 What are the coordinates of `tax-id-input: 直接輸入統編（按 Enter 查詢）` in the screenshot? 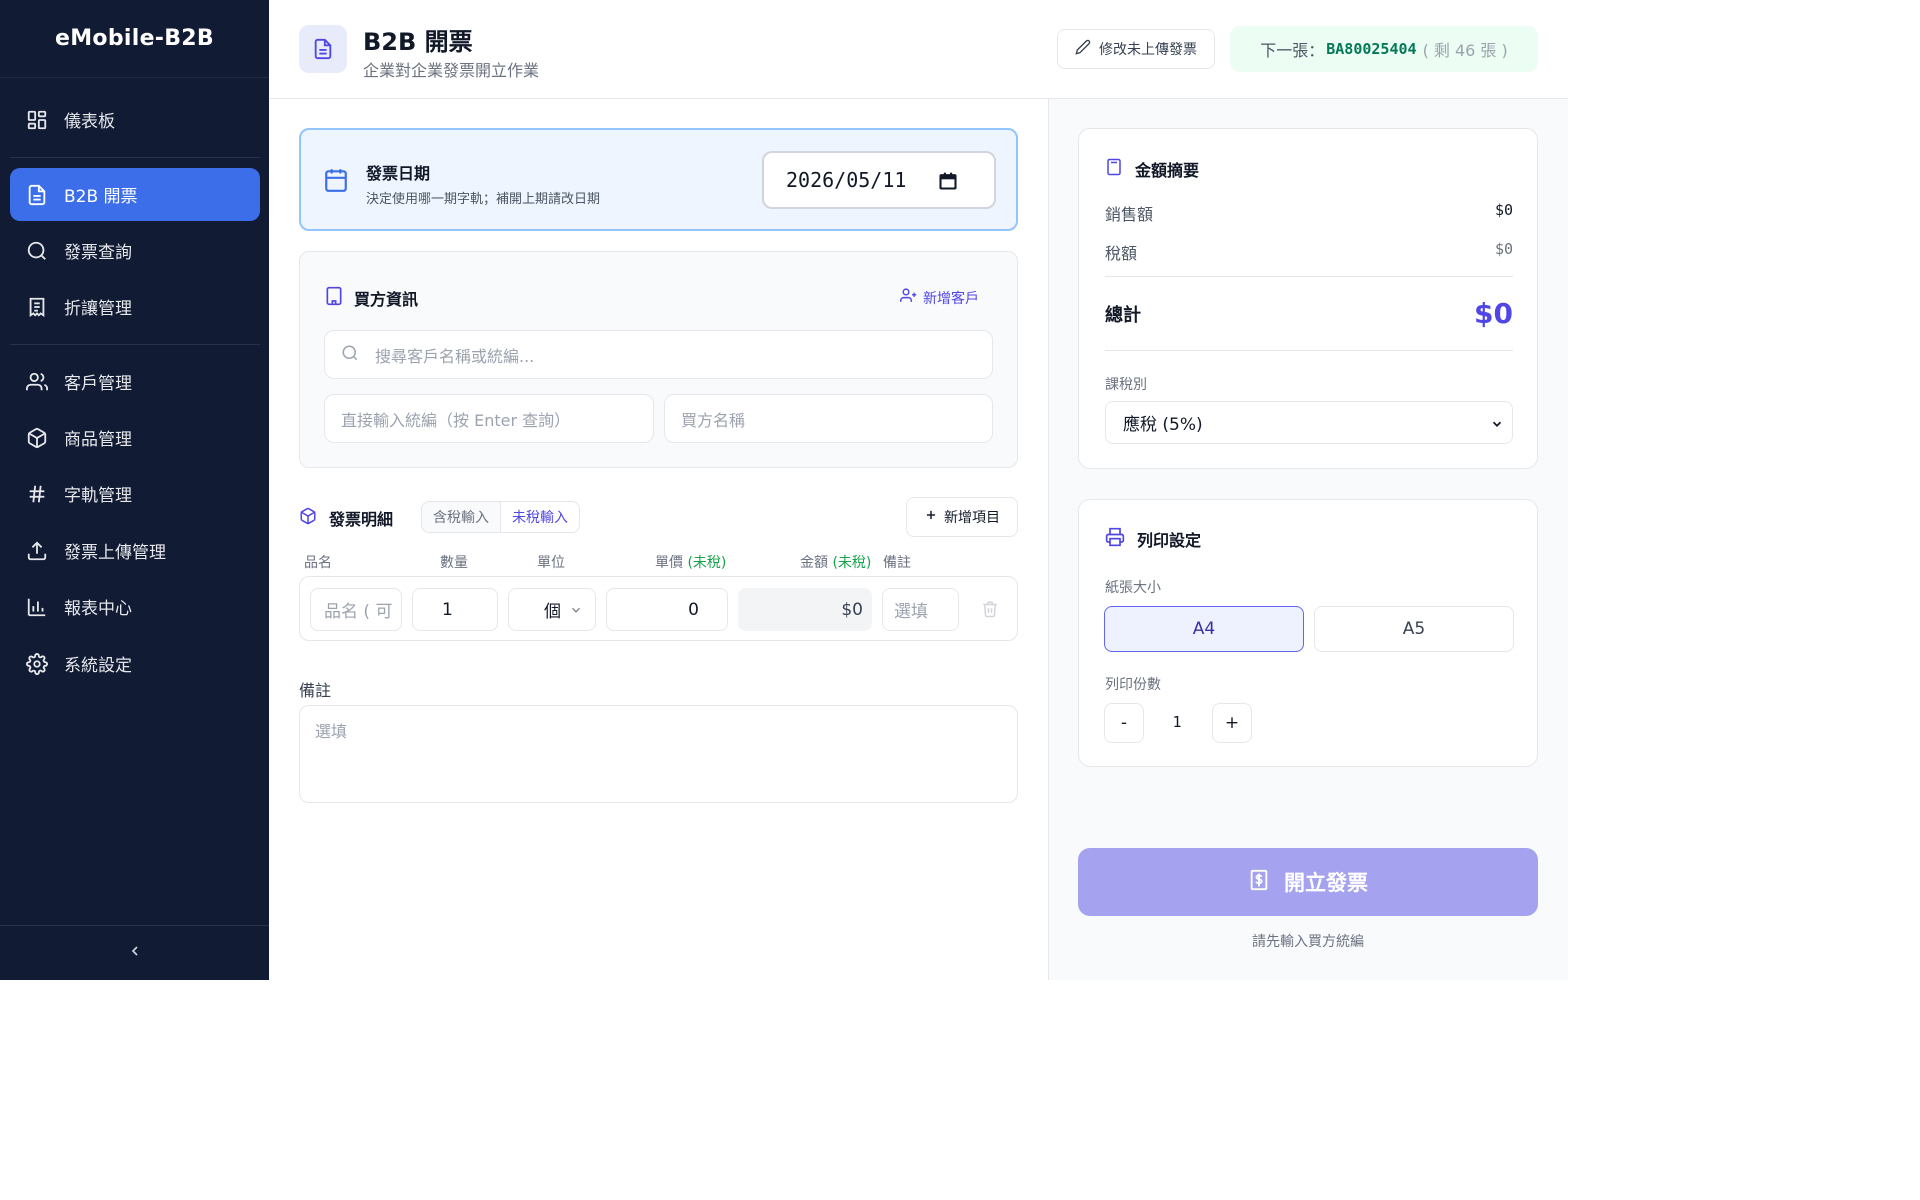 It's located at (489, 418).